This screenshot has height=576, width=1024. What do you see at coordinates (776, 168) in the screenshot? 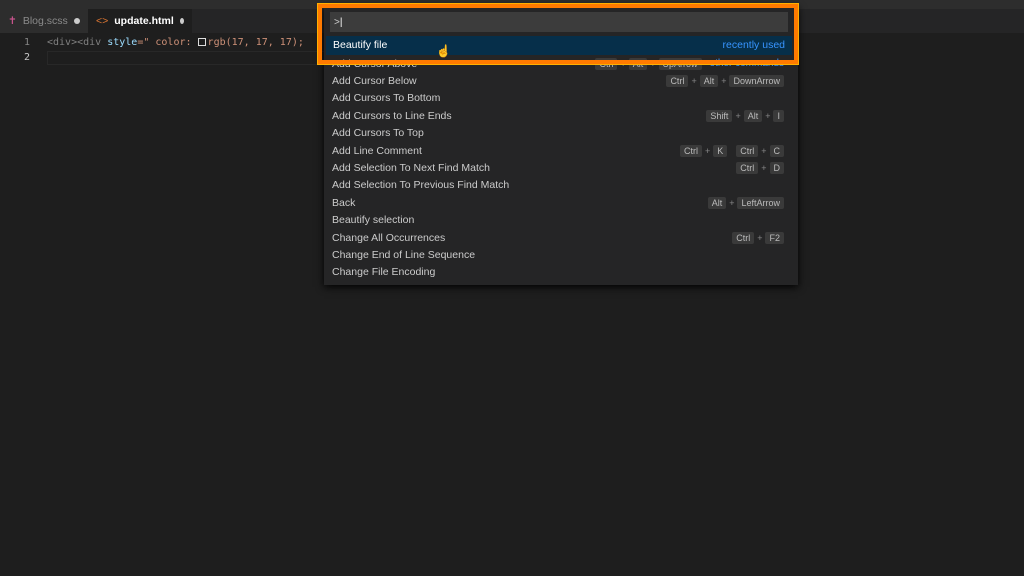
I see `key-cap: D` at bounding box center [776, 168].